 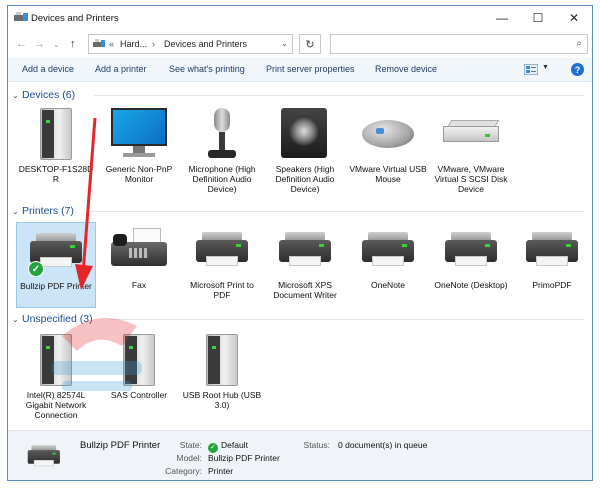 What do you see at coordinates (73, 44) in the screenshot?
I see `up-button: ↑` at bounding box center [73, 44].